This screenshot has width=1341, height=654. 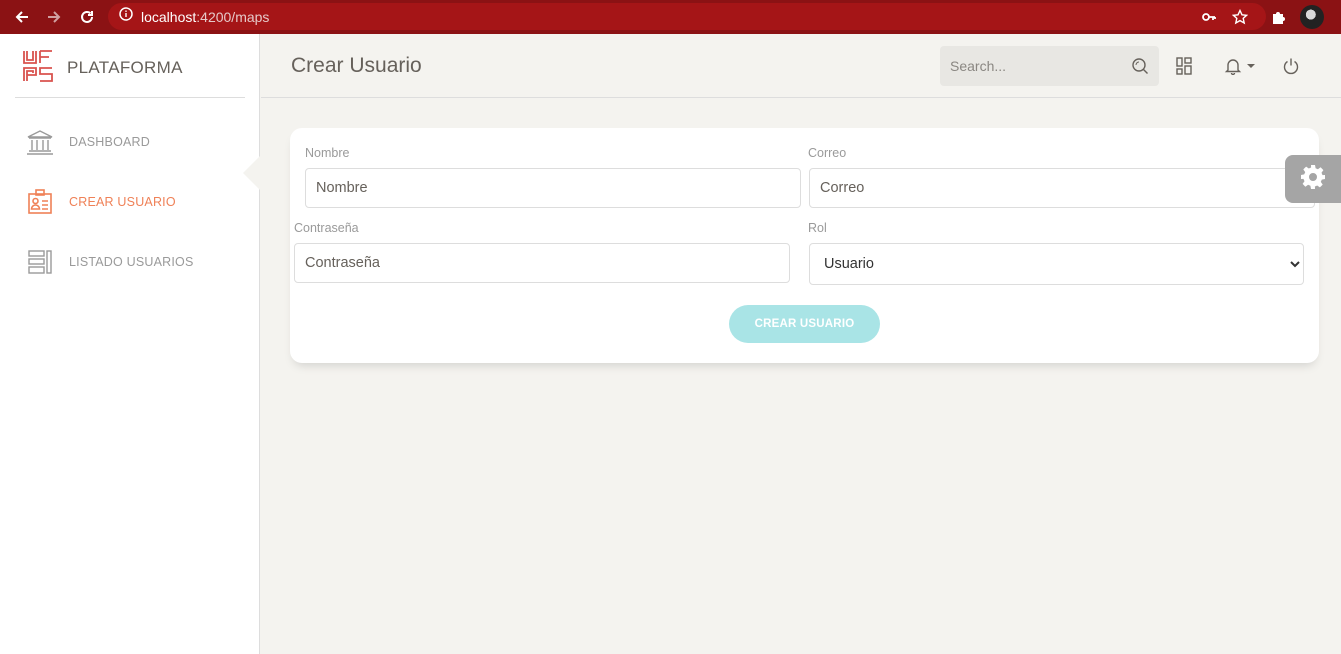 What do you see at coordinates (553, 188) in the screenshot?
I see `nombre-input` at bounding box center [553, 188].